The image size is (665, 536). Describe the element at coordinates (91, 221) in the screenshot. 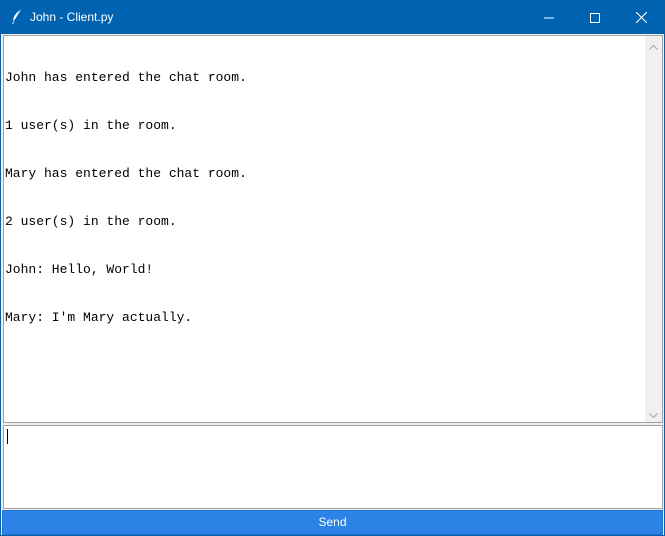

I see `chat-message: 2 user(s) in the room.` at that location.